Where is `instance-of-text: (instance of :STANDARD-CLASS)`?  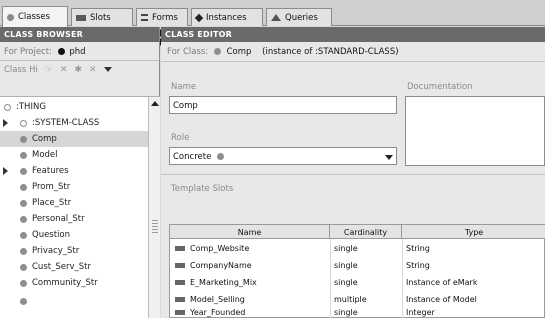
instance-of-text: (instance of :STANDARD-CLASS) is located at coordinates (330, 52).